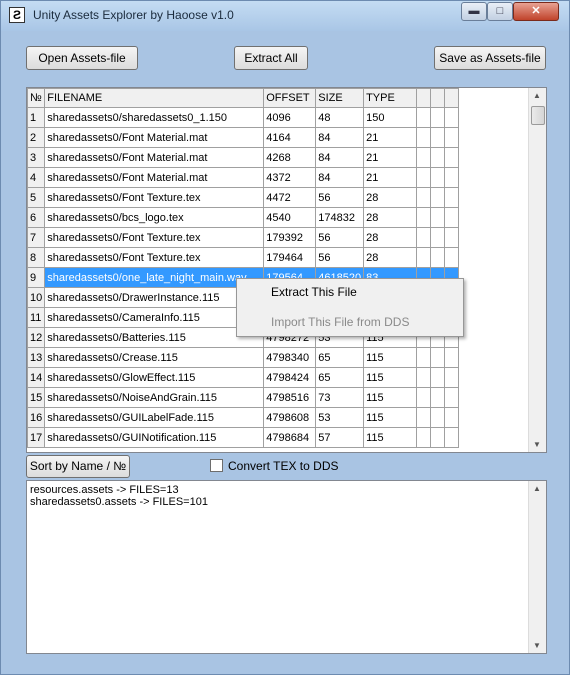  What do you see at coordinates (36, 157) in the screenshot?
I see `cell-num: 3` at bounding box center [36, 157].